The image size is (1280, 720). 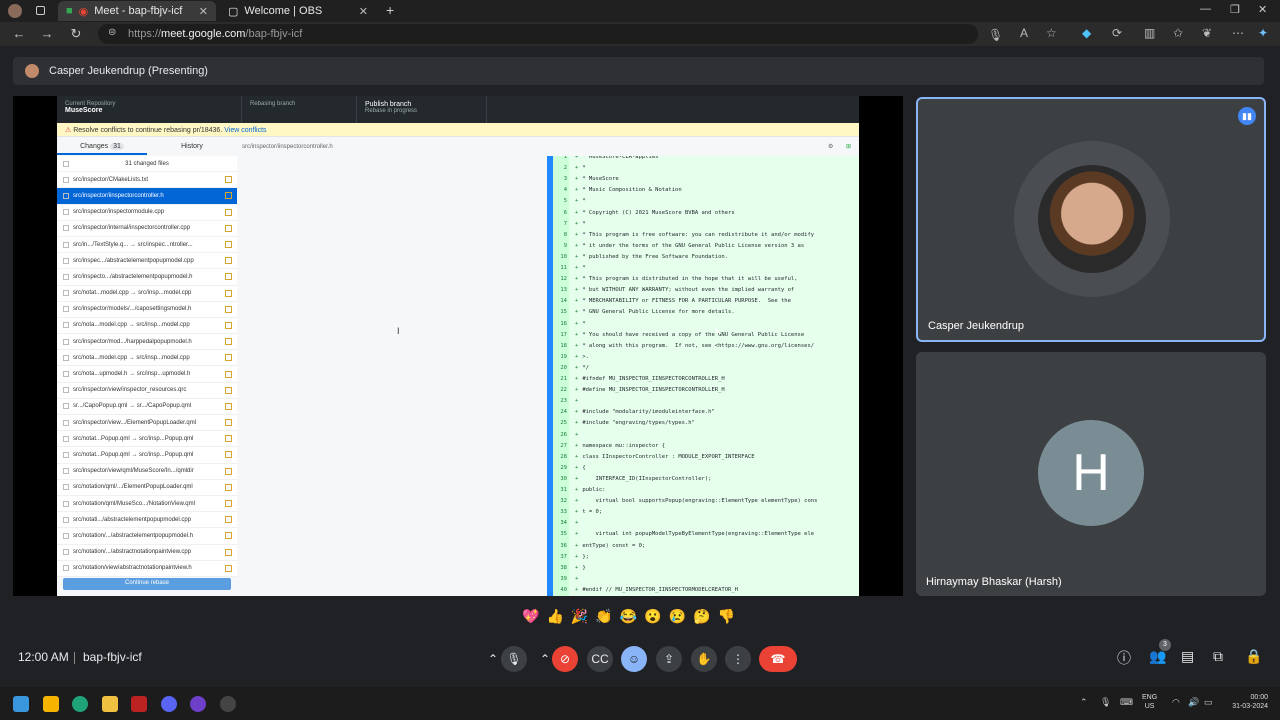 What do you see at coordinates (628, 619) in the screenshot?
I see `reaction-emoji: 😂` at bounding box center [628, 619].